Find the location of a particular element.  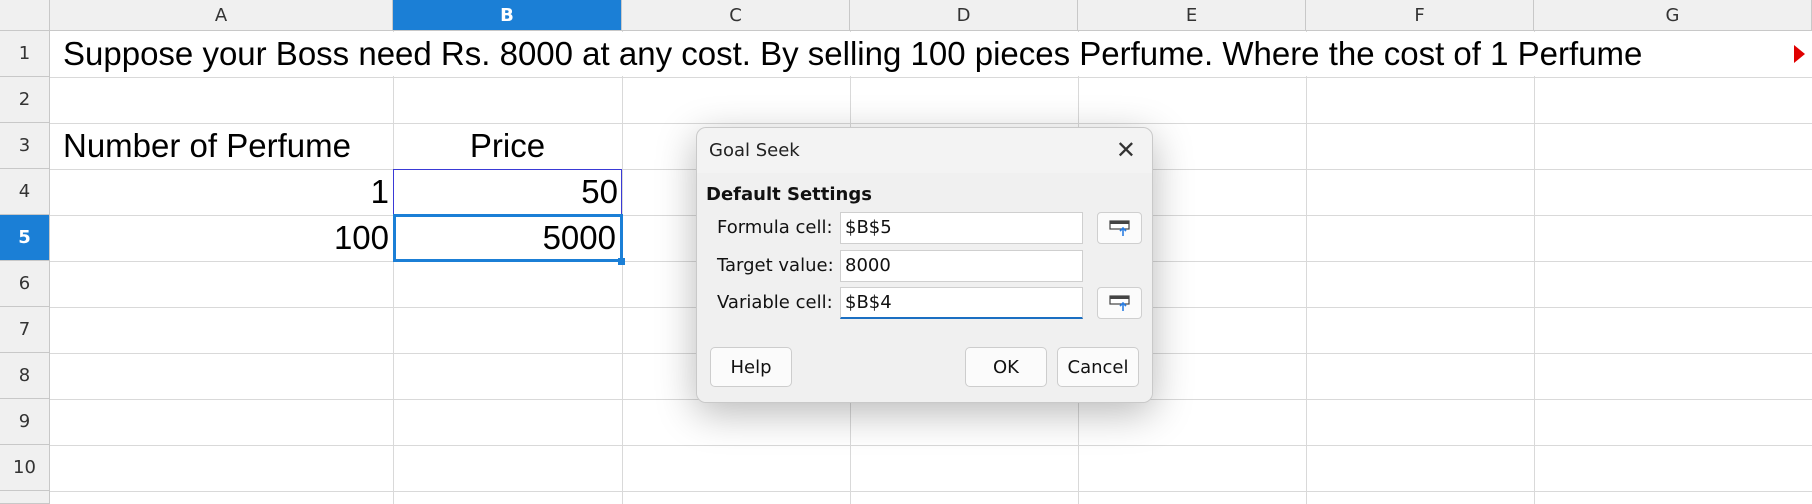

column-header-b: B is located at coordinates (507, 15).